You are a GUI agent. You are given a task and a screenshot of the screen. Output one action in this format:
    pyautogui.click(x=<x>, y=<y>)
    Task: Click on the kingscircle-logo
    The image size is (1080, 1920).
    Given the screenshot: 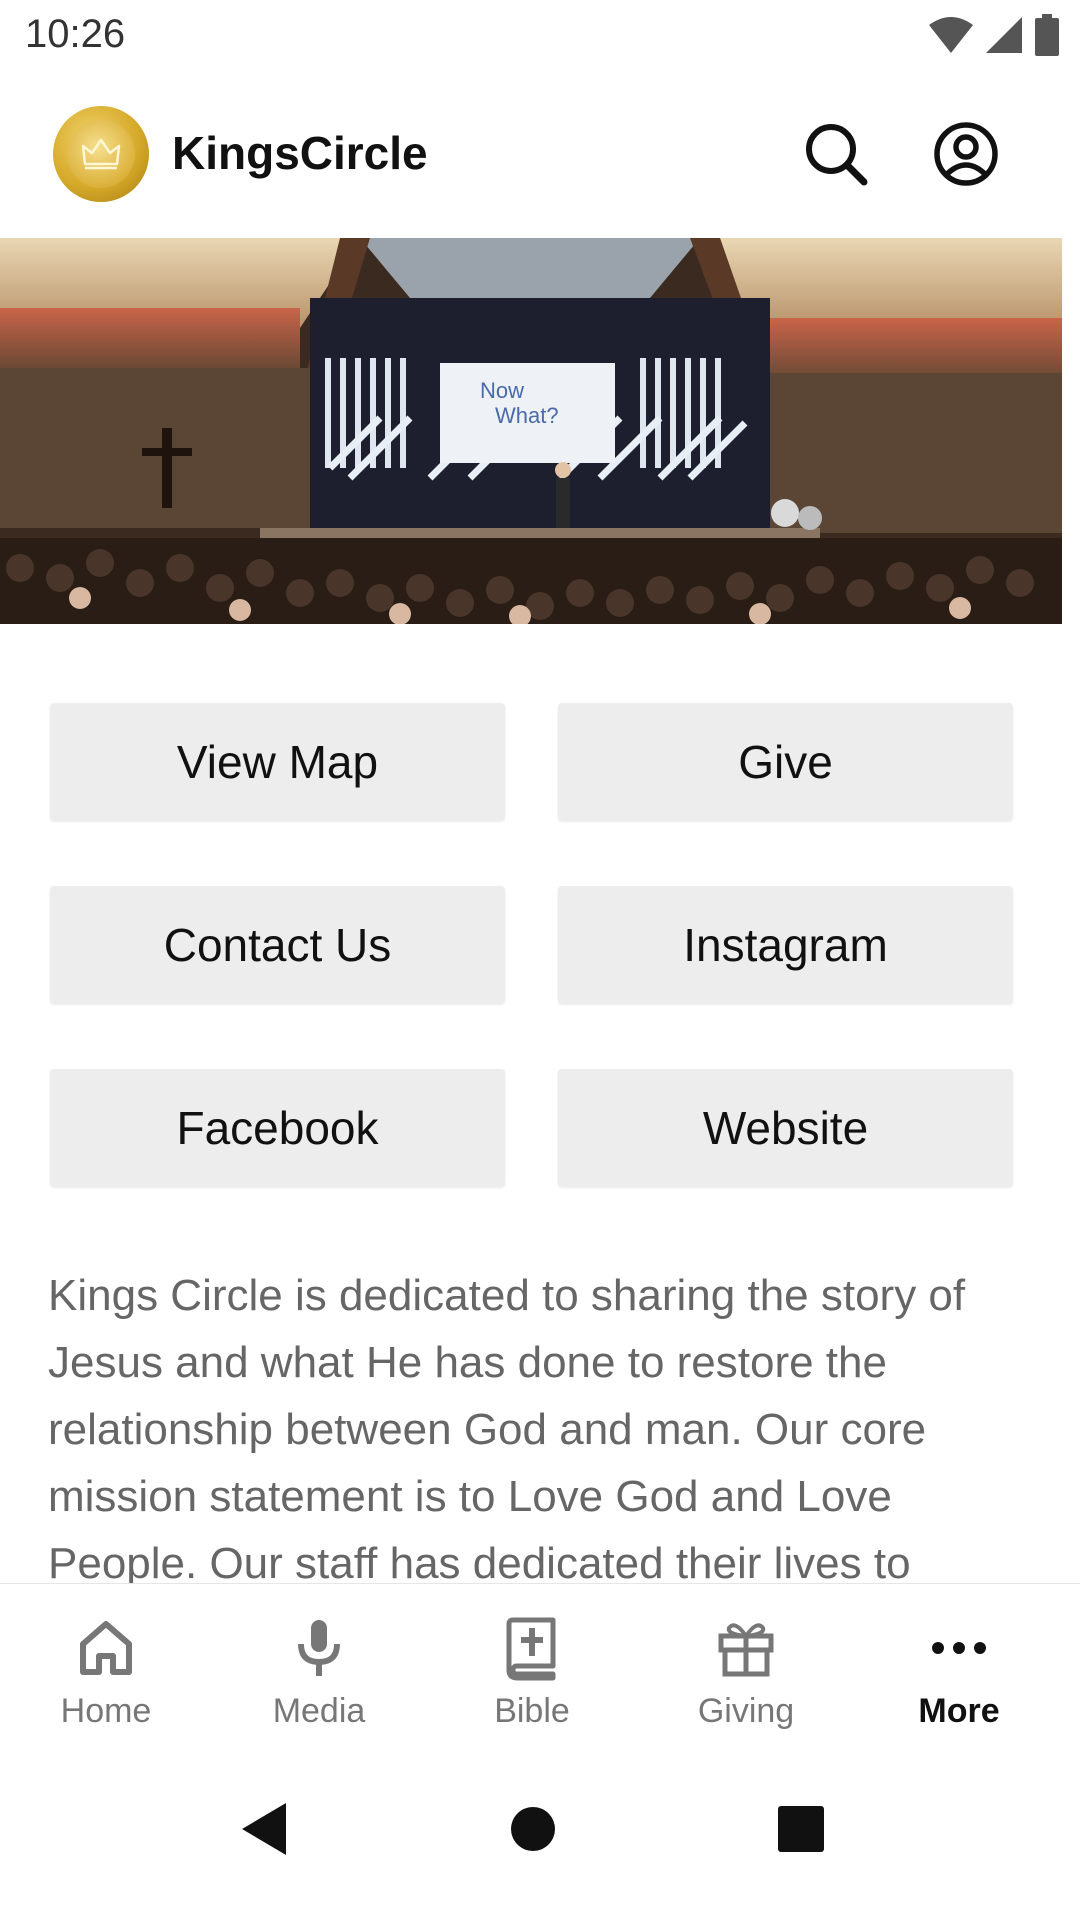 What is the action you would take?
    pyautogui.click(x=101, y=154)
    